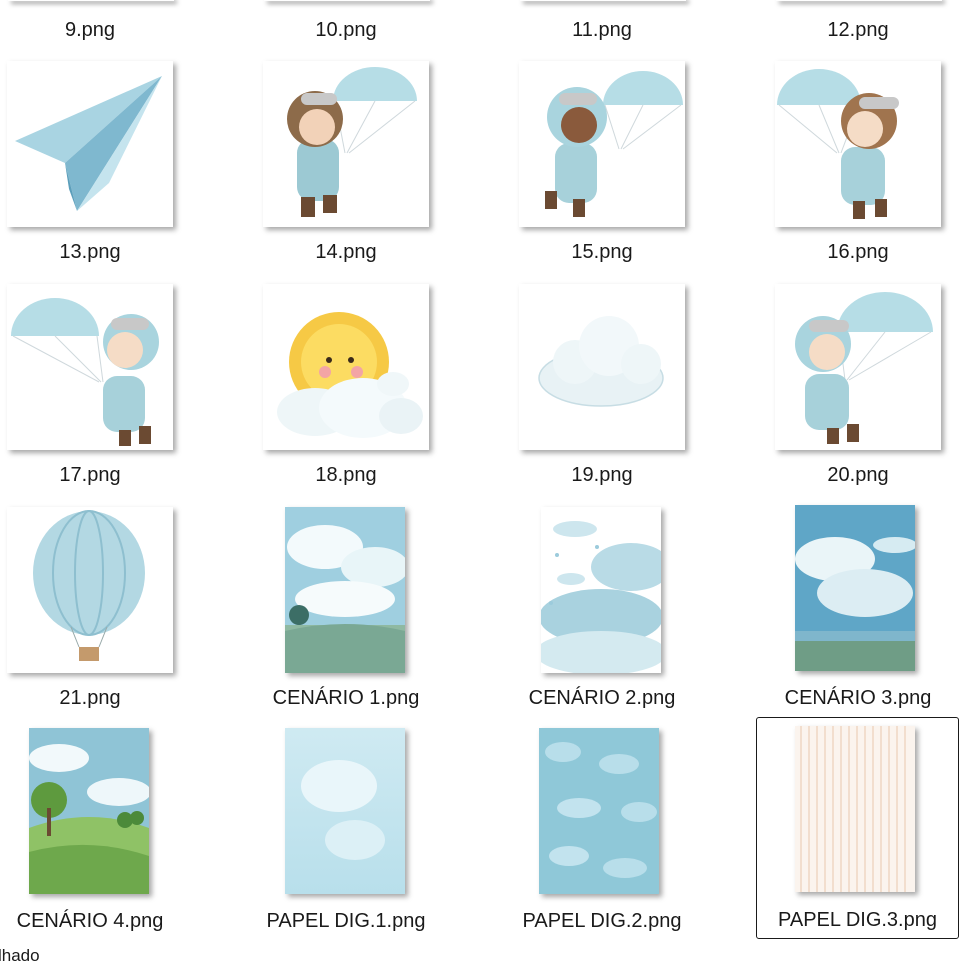  I want to click on file-item: 19.png, so click(602, 384).